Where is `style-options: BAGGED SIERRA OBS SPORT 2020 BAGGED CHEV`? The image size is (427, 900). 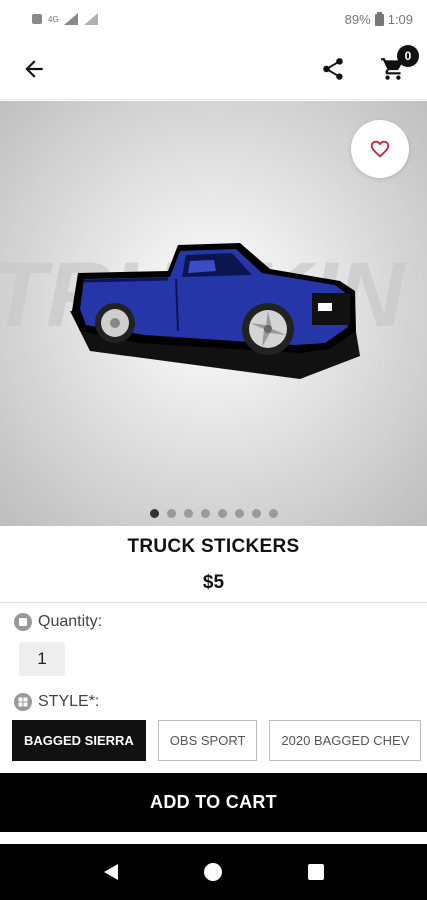
style-options: BAGGED SIERRA OBS SPORT 2020 BAGGED CHEV is located at coordinates (219, 740).